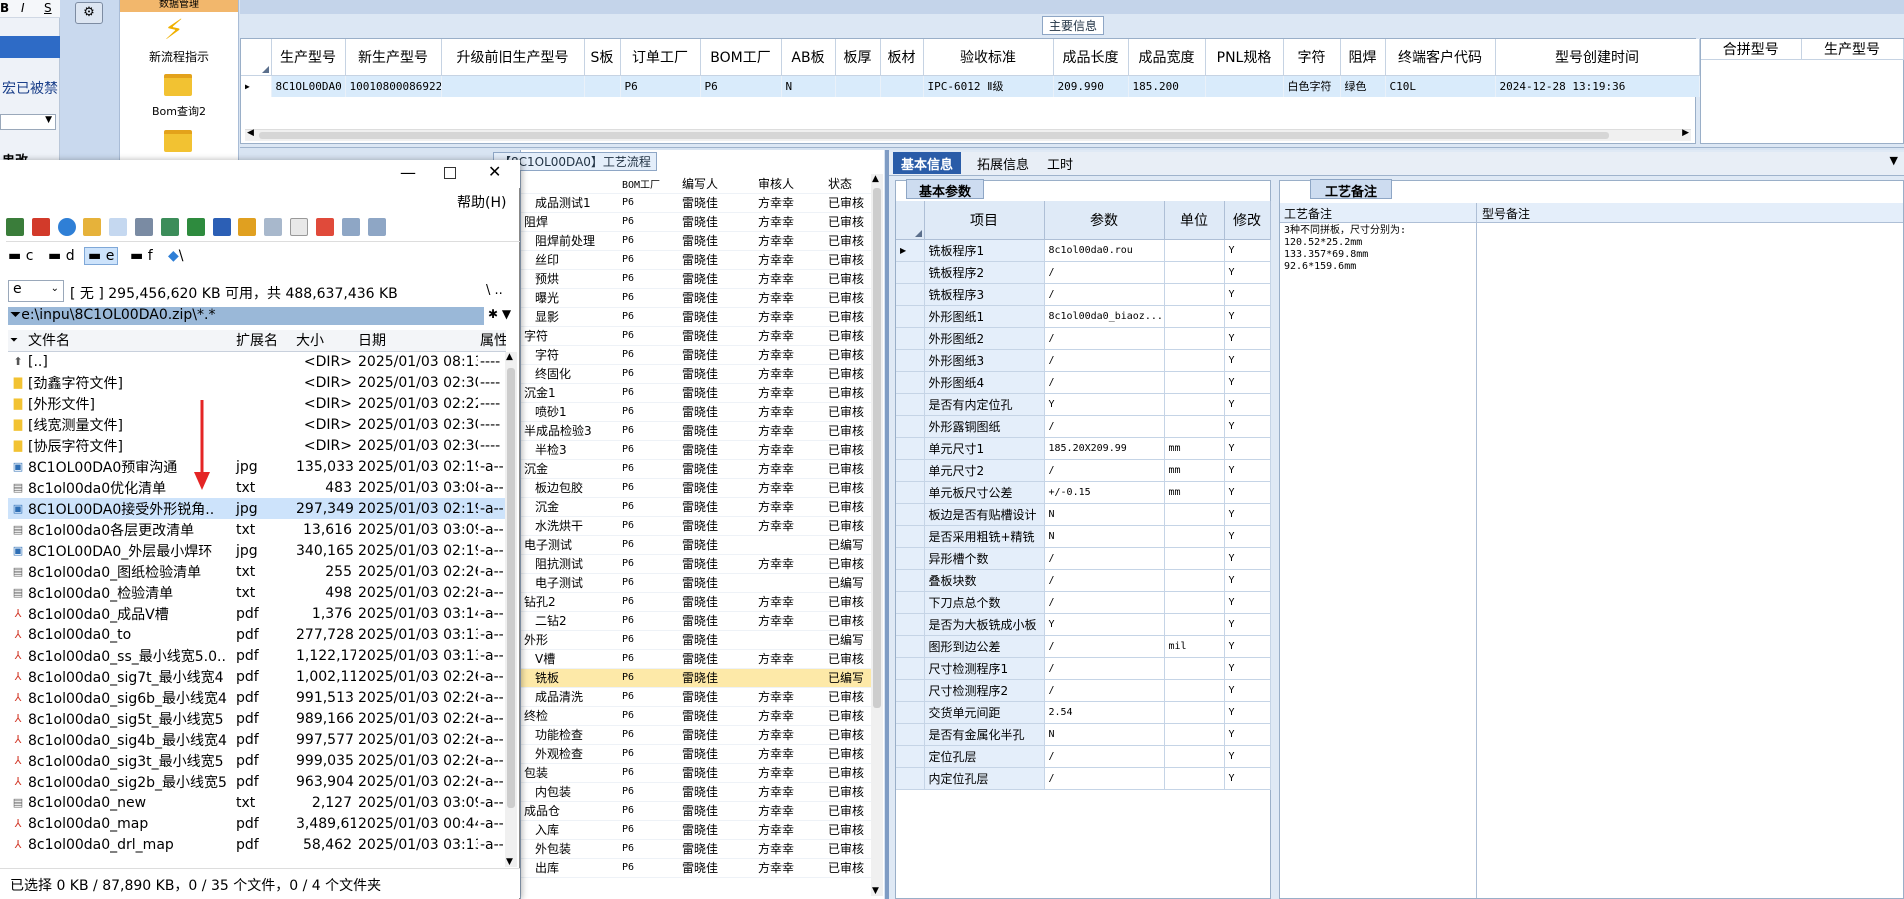 This screenshot has height=899, width=1904. What do you see at coordinates (1194, 220) in the screenshot?
I see `col-header: 单位` at bounding box center [1194, 220].